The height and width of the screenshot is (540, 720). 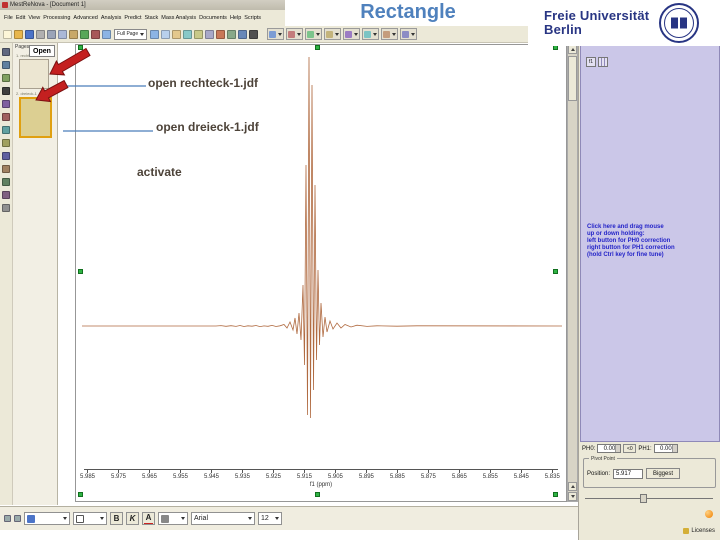 What do you see at coordinates (223, 518) in the screenshot?
I see `font-family-dropdown: Arial` at bounding box center [223, 518].